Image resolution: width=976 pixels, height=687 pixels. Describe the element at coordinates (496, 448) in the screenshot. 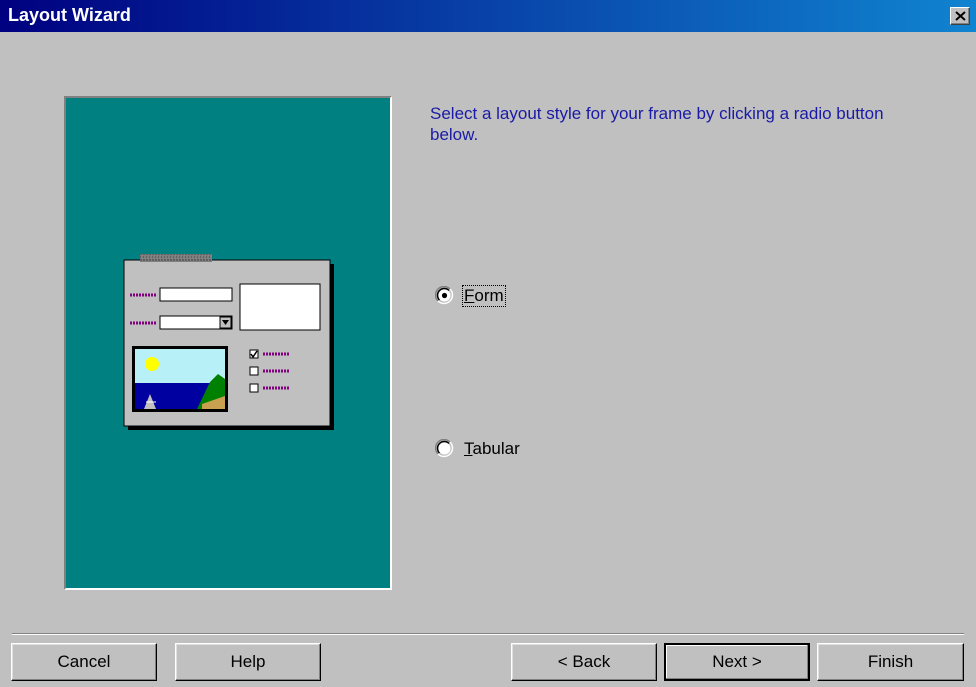

I see `radio-label-tabular-rest: abular` at that location.